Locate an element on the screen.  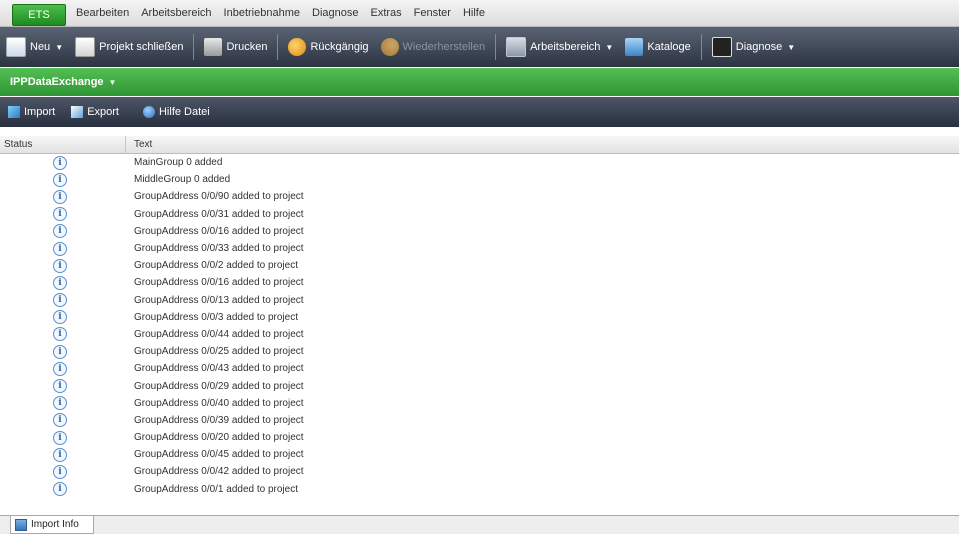
message-text: GroupAddress 0/0/2 added to project is located at coordinates (216, 266).